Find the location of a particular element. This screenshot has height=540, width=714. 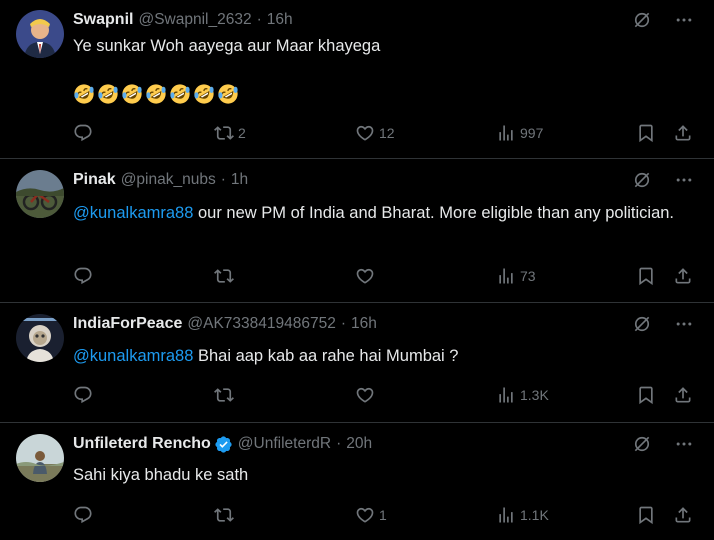

user-handle: @Swapnil_2632 is located at coordinates (194, 20).